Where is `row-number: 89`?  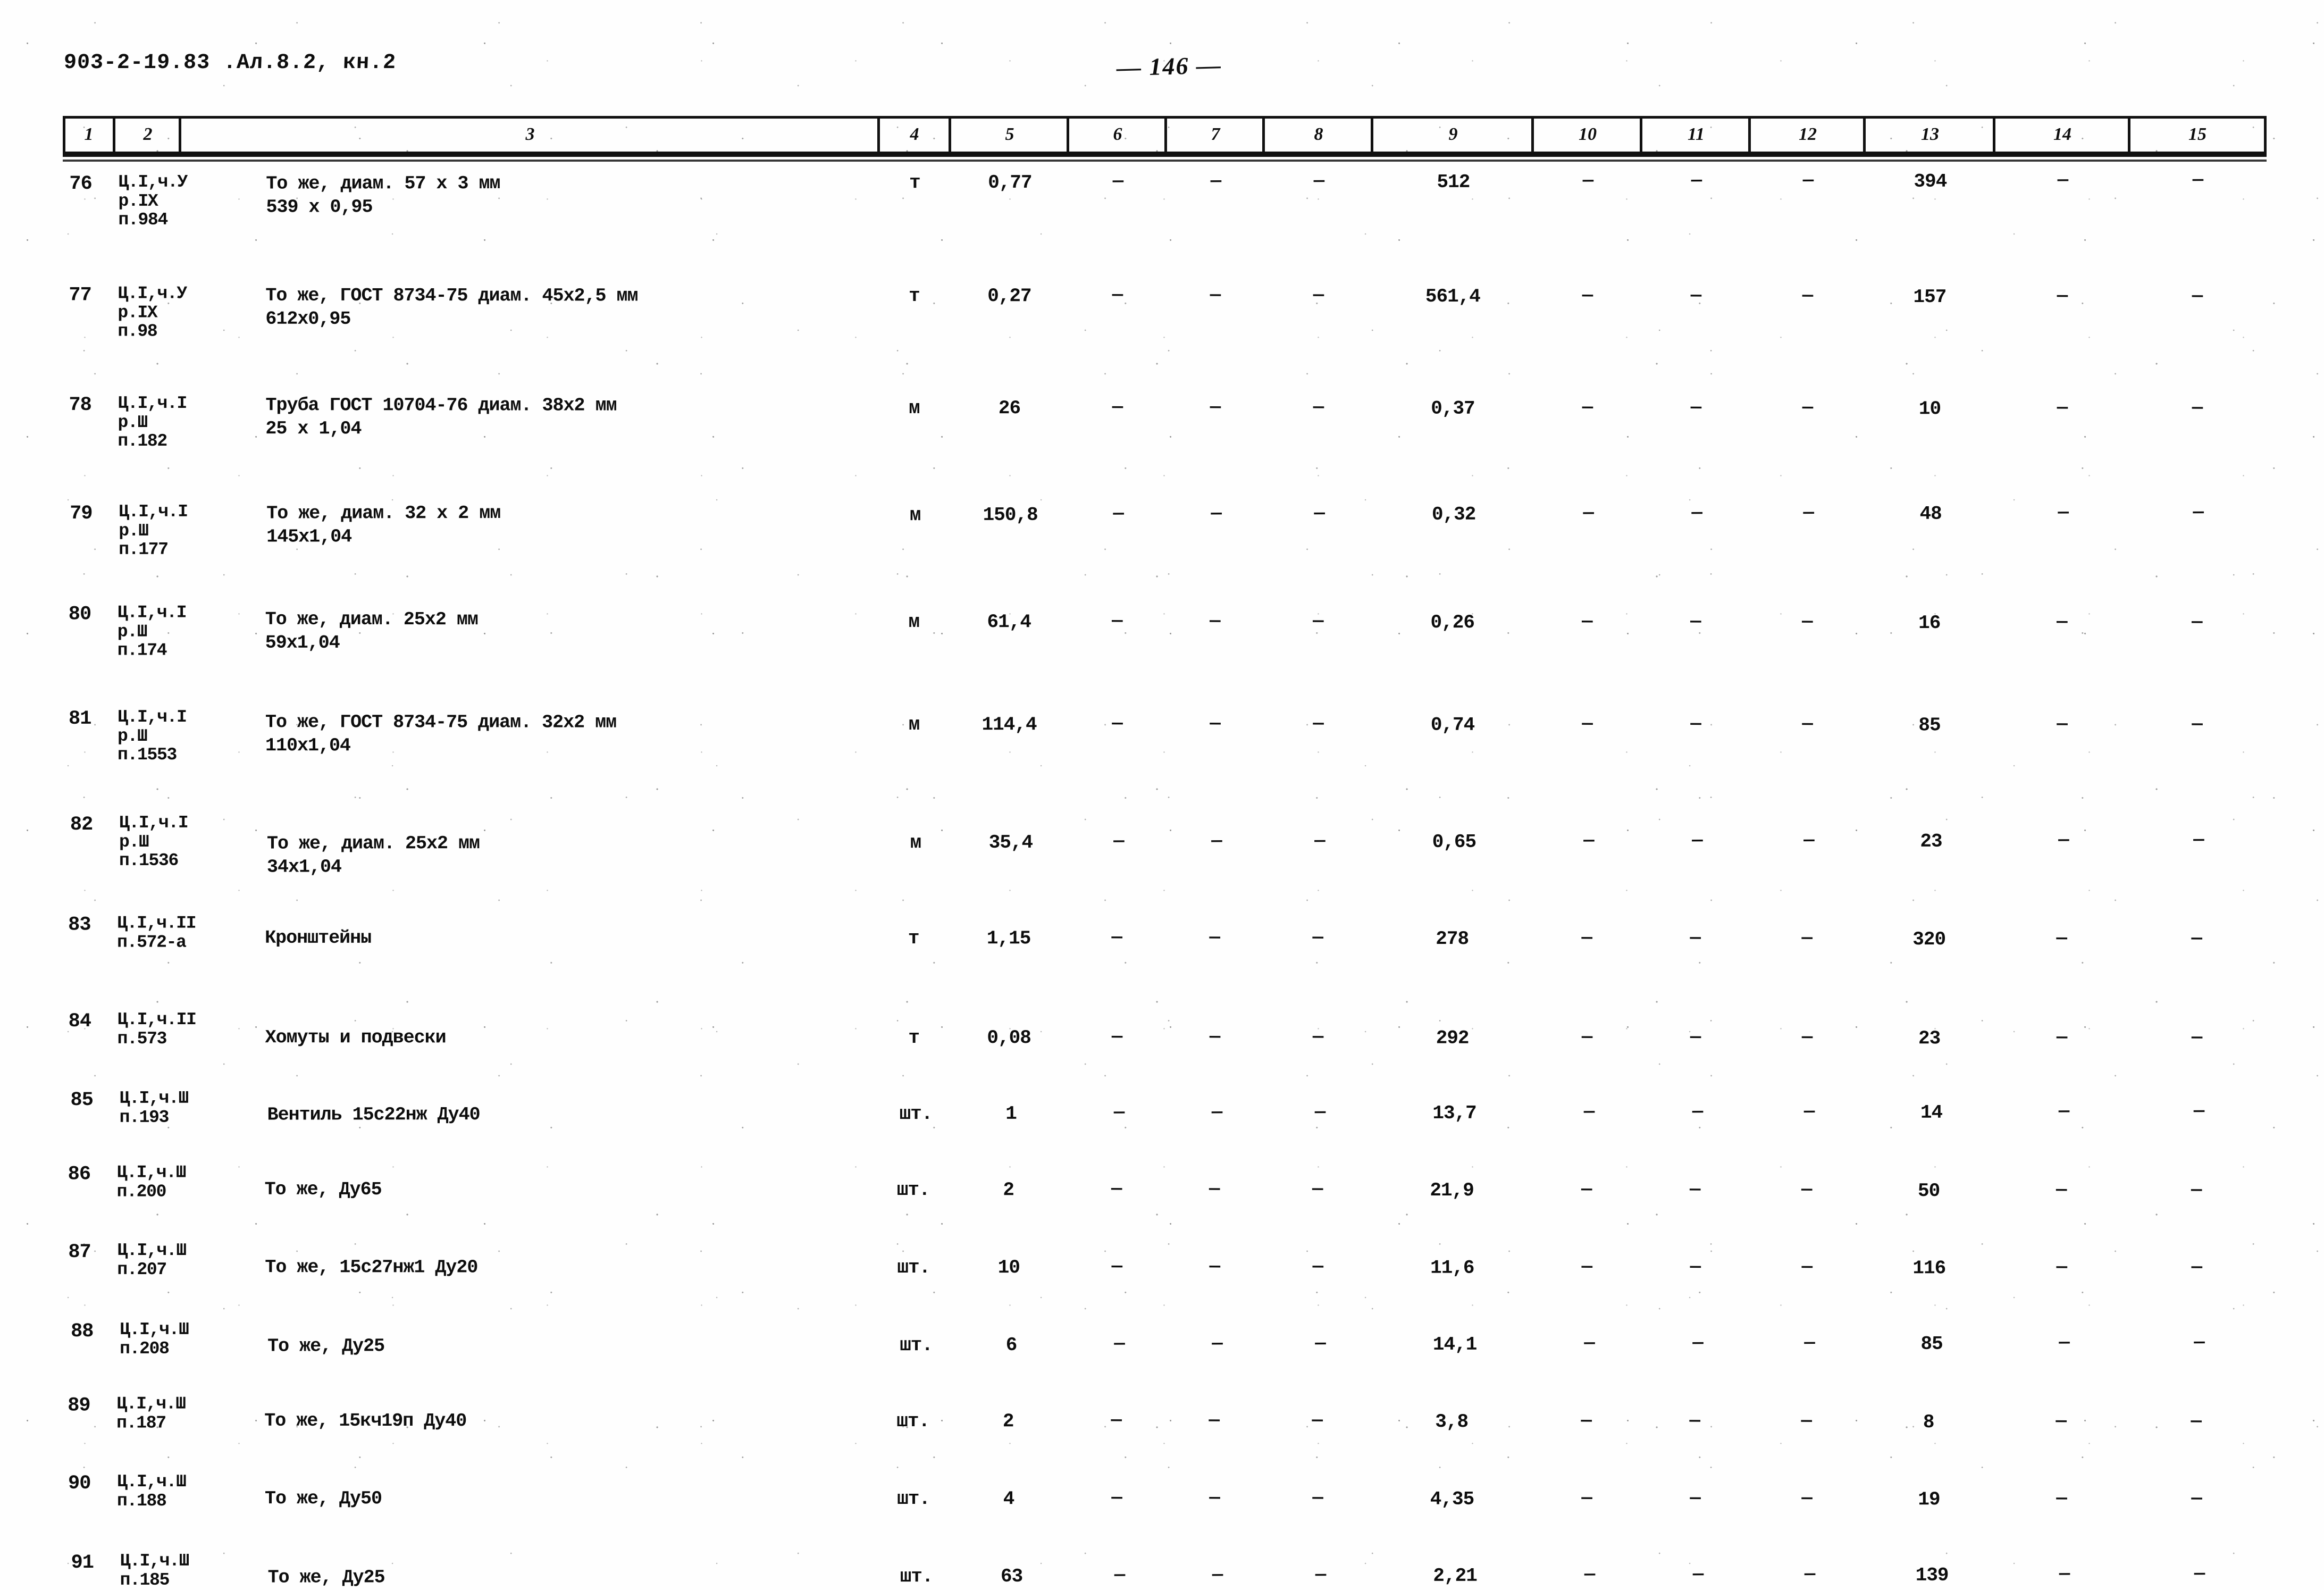 row-number: 89 is located at coordinates (79, 1405).